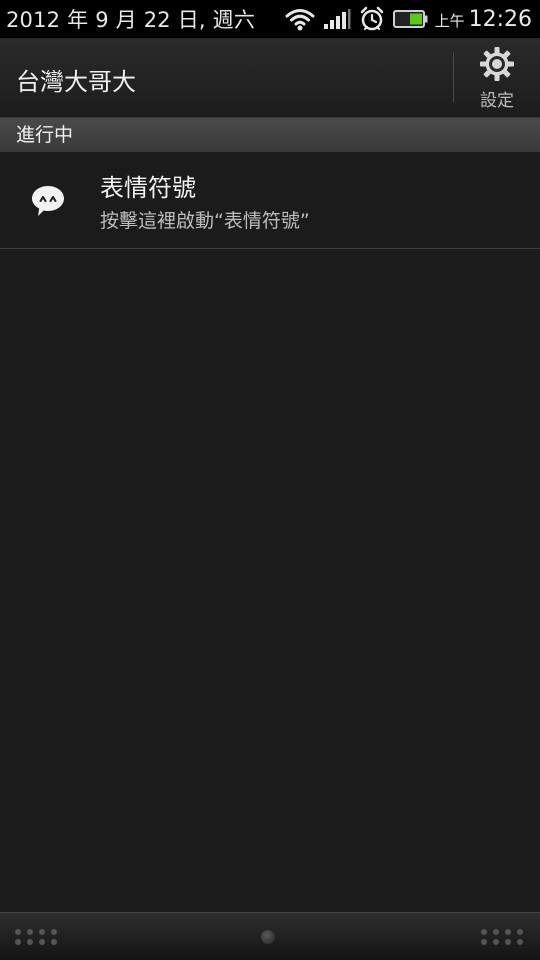 The width and height of the screenshot is (540, 960). Describe the element at coordinates (449, 21) in the screenshot. I see `status-ampm: 上午` at that location.